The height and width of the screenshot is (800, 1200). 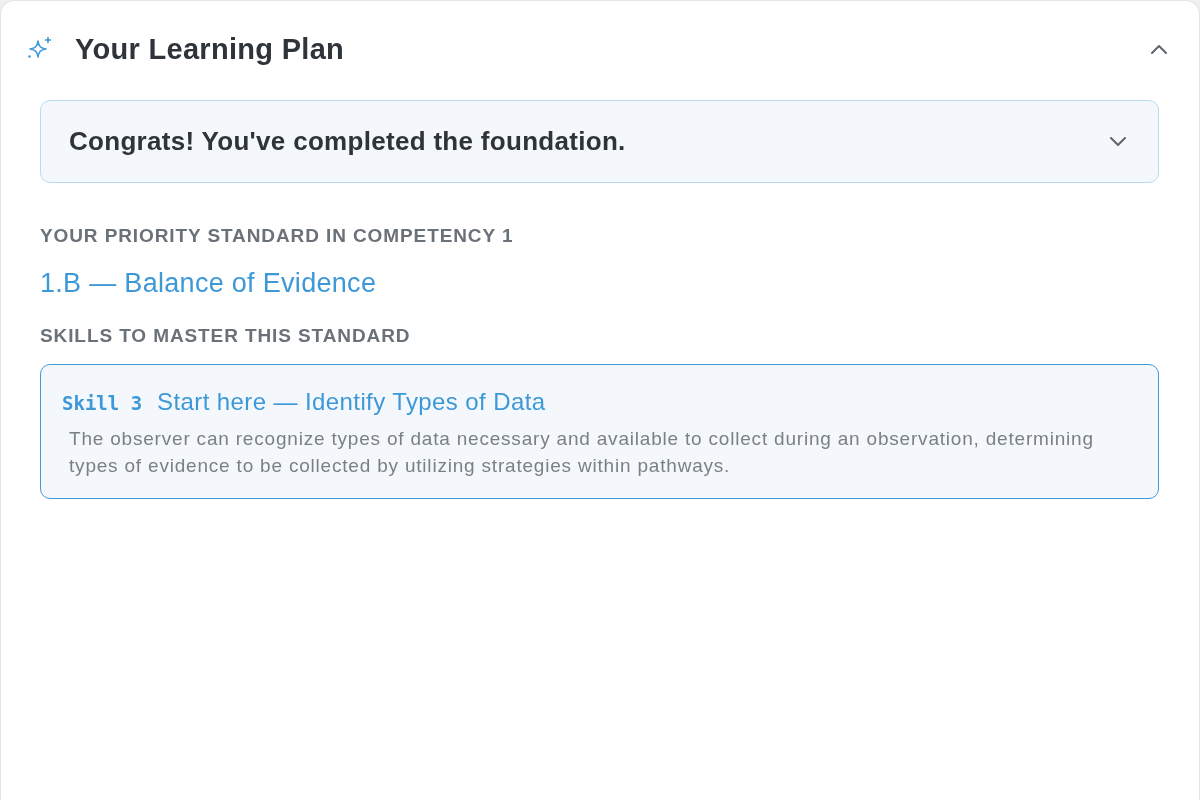 I want to click on panel-title: Your Learning Plan, so click(x=210, y=49).